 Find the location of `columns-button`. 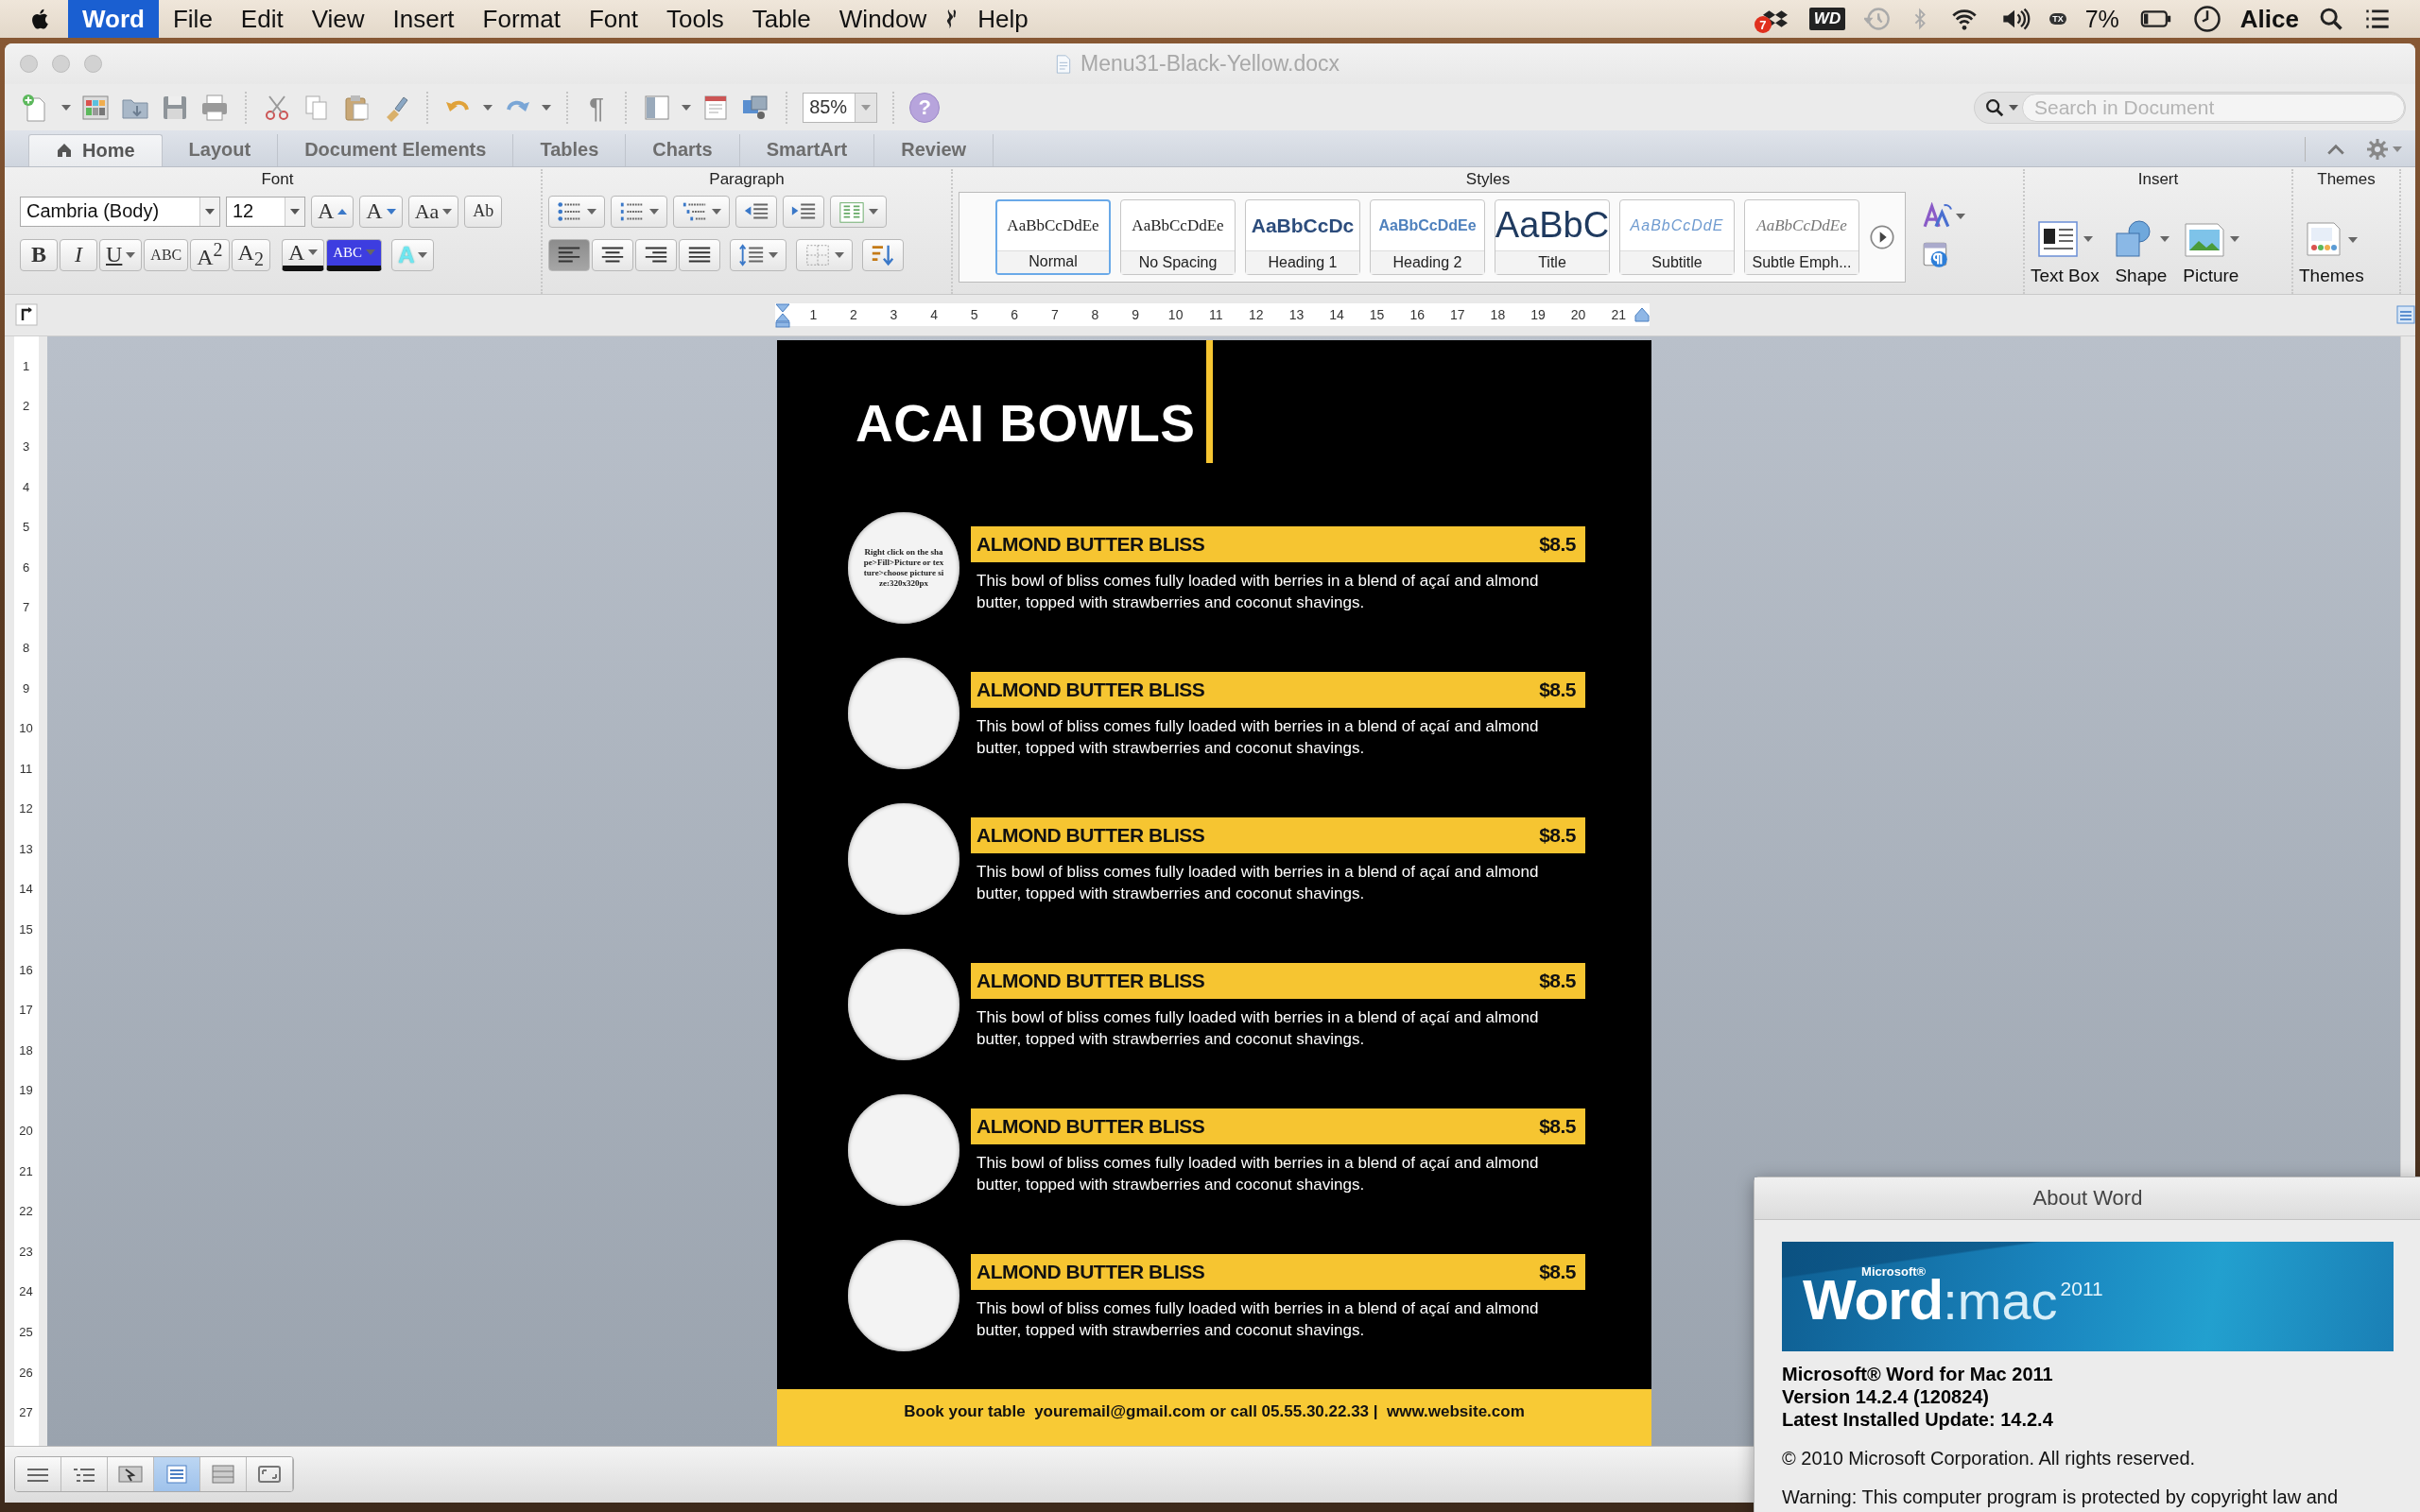

columns-button is located at coordinates (858, 211).